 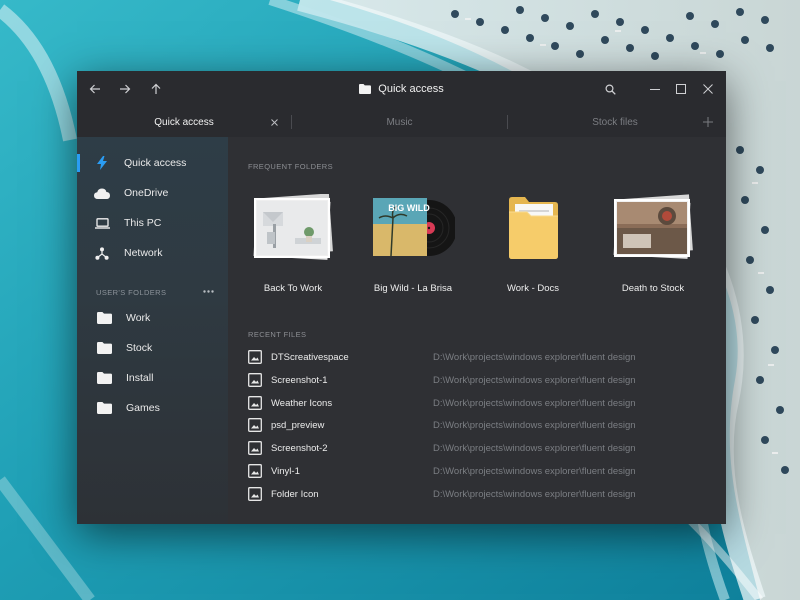 What do you see at coordinates (299, 380) in the screenshot?
I see `recent-file-name: Screenshot-1` at bounding box center [299, 380].